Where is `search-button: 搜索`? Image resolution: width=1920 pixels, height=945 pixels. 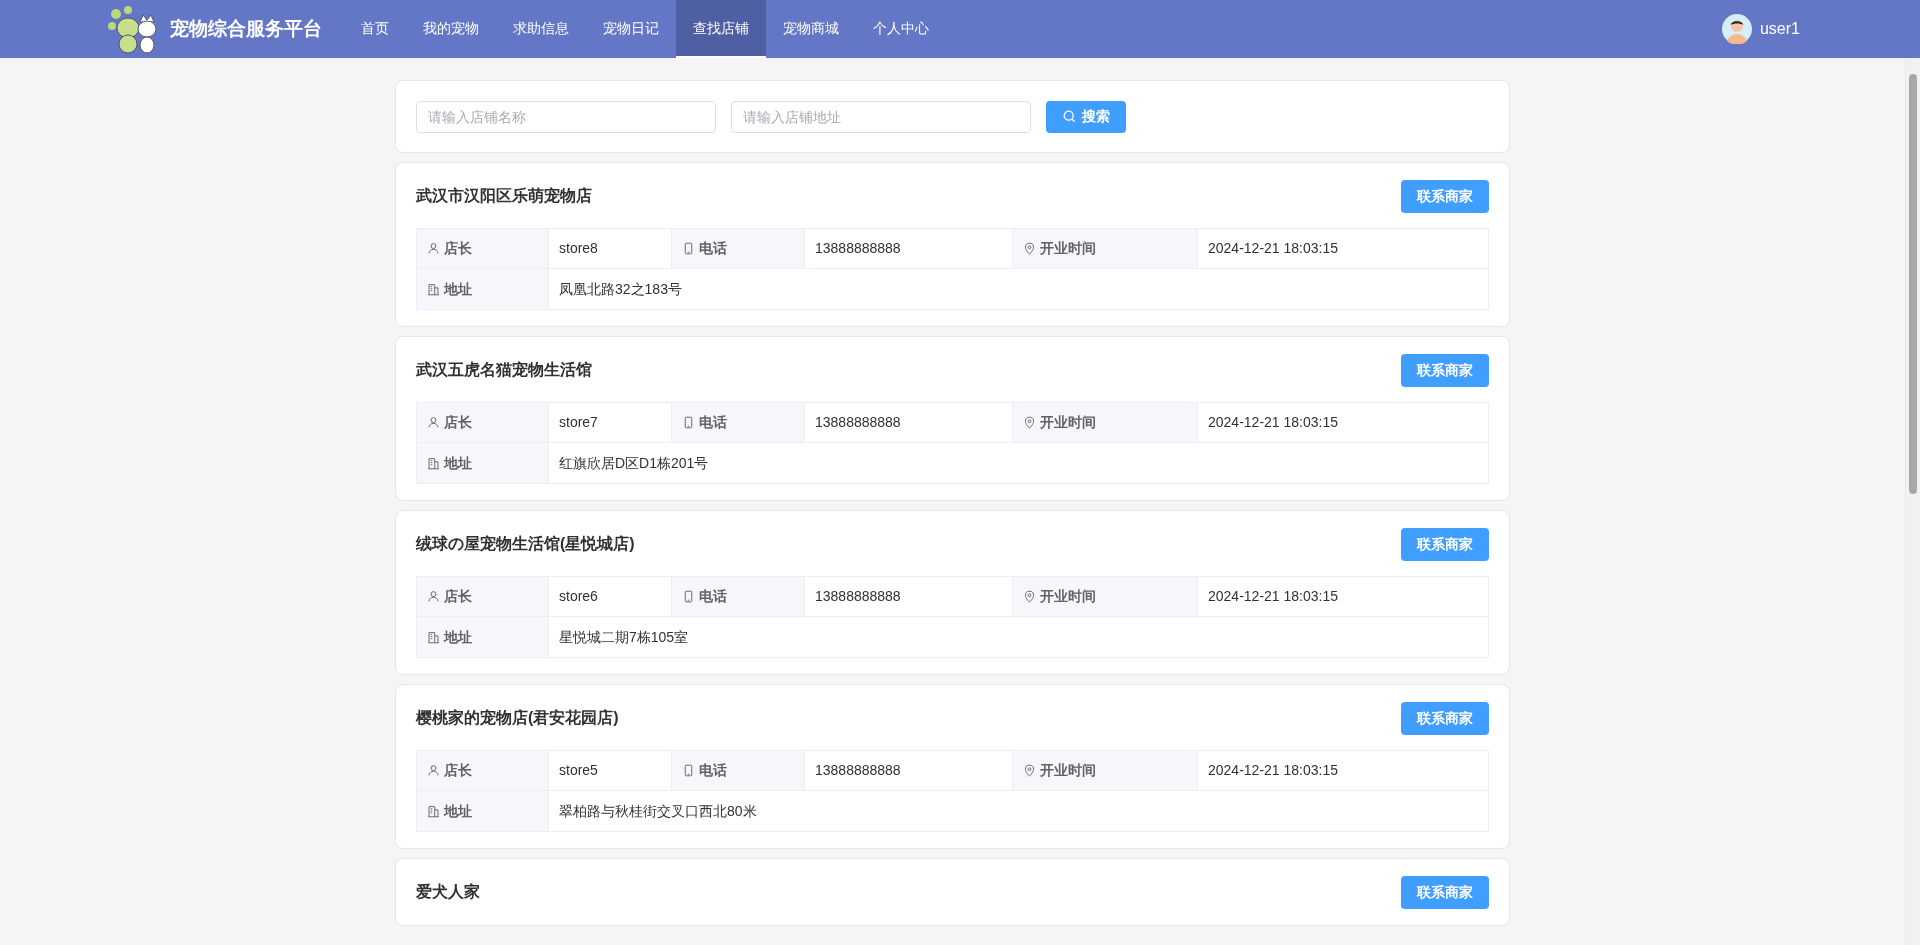
search-button: 搜索 is located at coordinates (1086, 116).